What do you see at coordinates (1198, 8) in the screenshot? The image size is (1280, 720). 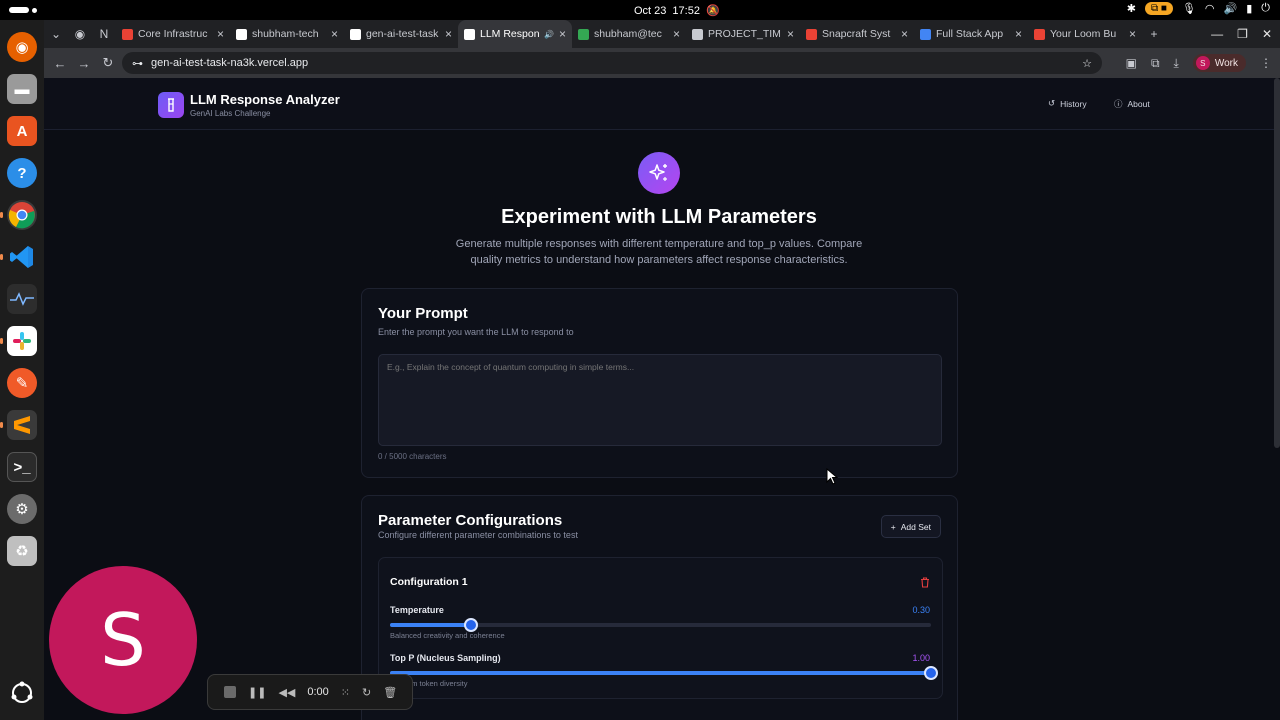 I see `system-tray: ✱ ⧉ ■ 🎙 ◠ 🔊 ▮ ⏻` at bounding box center [1198, 8].